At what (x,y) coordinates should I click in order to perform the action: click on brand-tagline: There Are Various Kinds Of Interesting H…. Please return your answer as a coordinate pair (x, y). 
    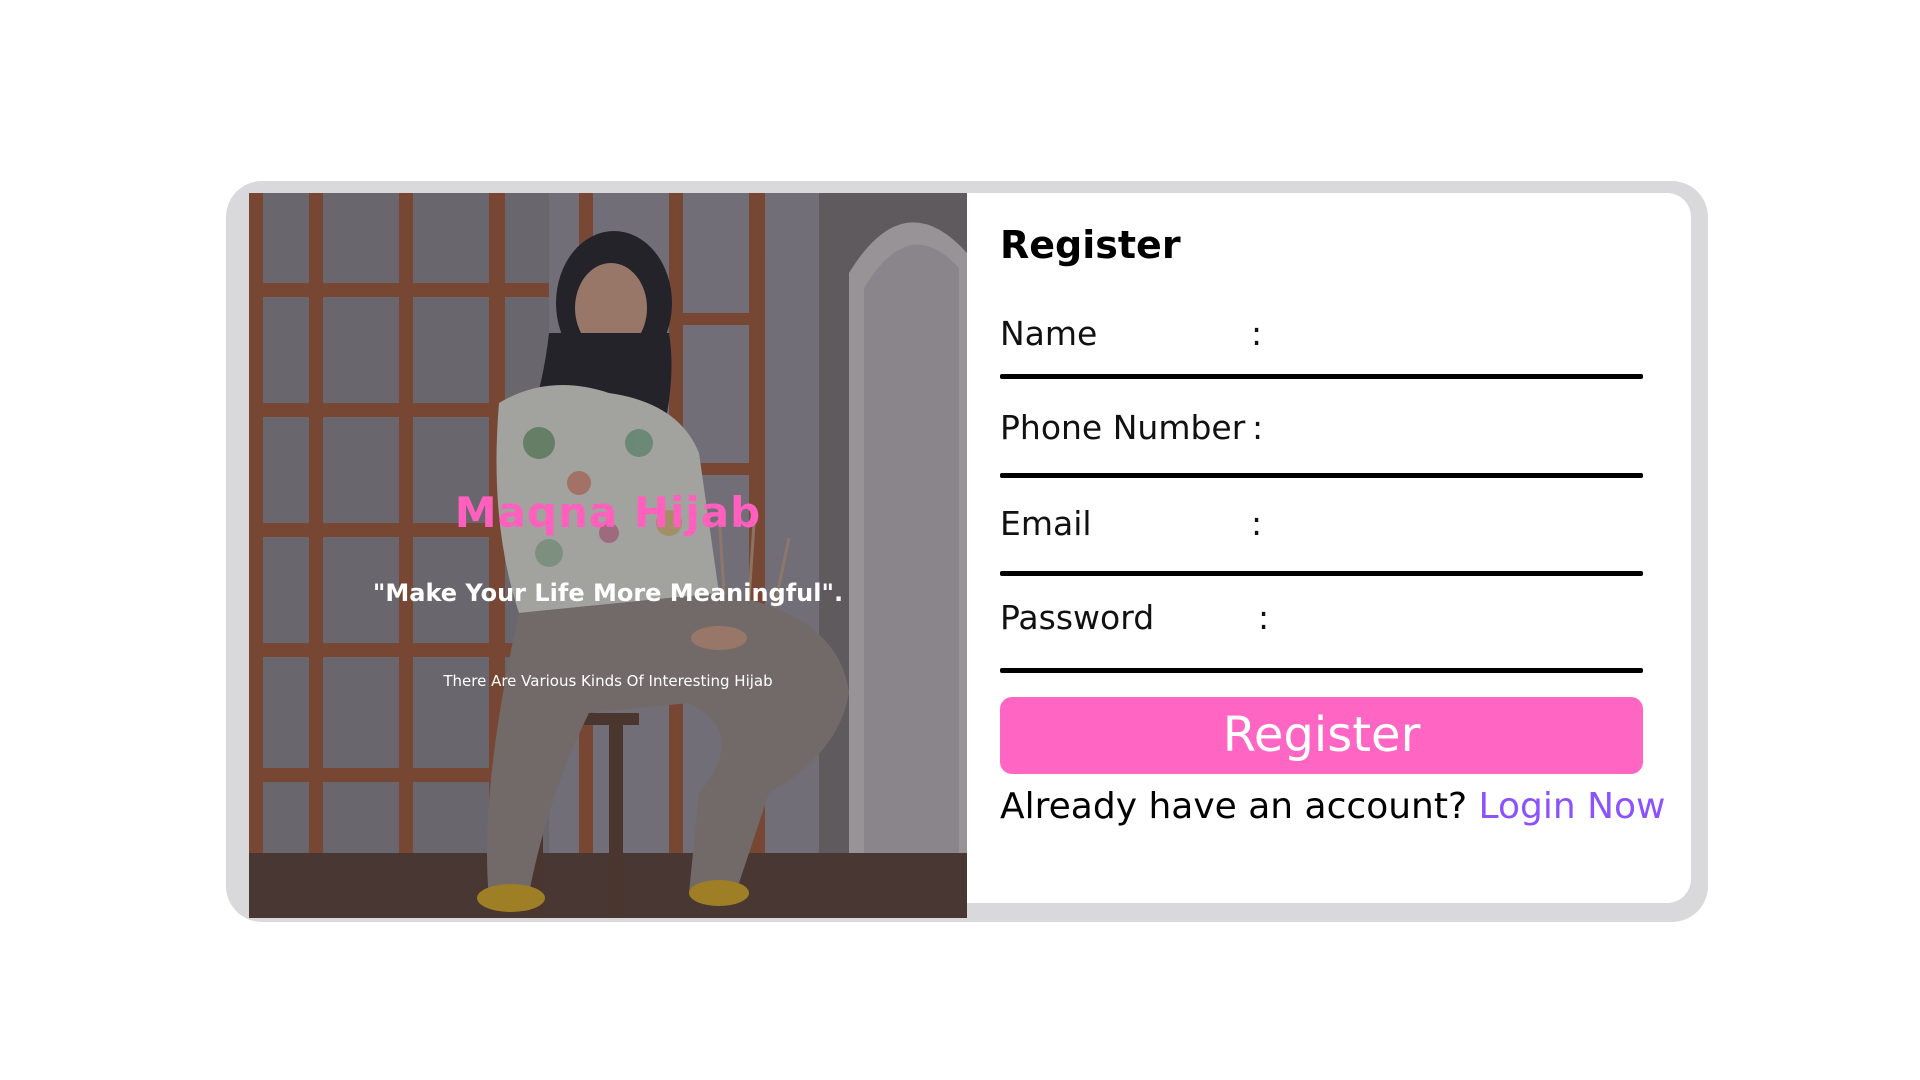
    Looking at the image, I should click on (608, 681).